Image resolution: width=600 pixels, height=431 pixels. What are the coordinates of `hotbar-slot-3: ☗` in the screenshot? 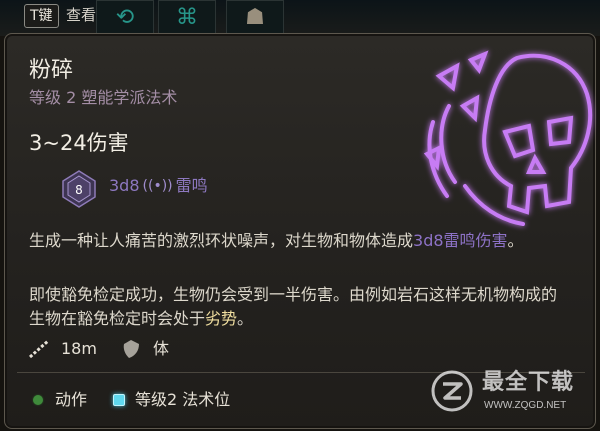 It's located at (255, 17).